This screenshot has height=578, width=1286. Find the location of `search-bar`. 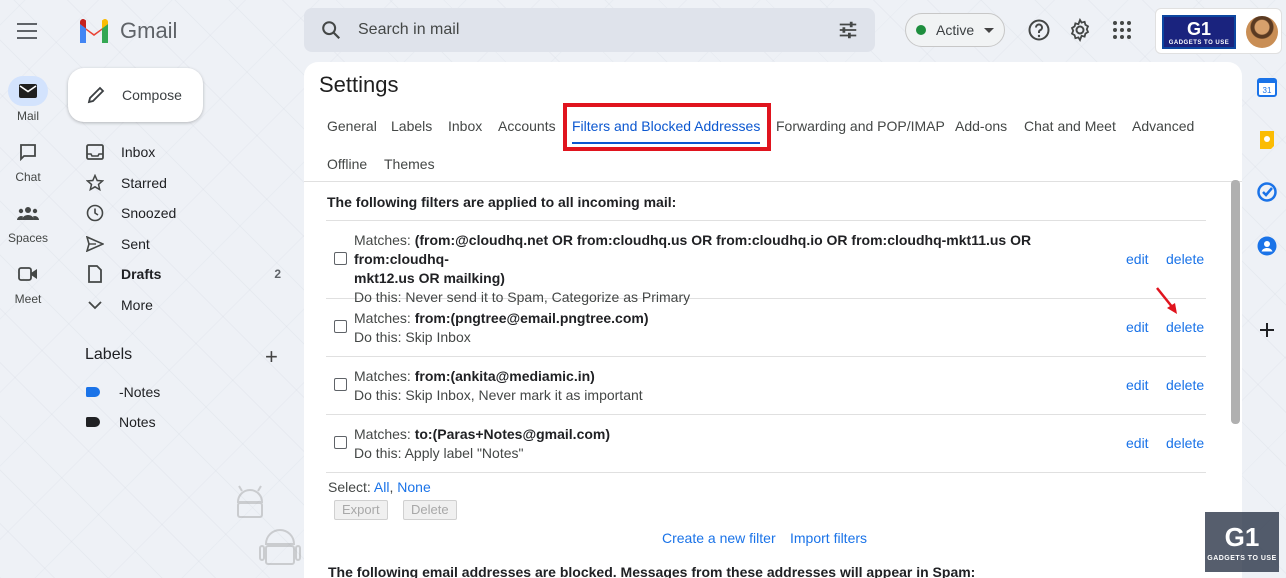

search-bar is located at coordinates (589, 30).